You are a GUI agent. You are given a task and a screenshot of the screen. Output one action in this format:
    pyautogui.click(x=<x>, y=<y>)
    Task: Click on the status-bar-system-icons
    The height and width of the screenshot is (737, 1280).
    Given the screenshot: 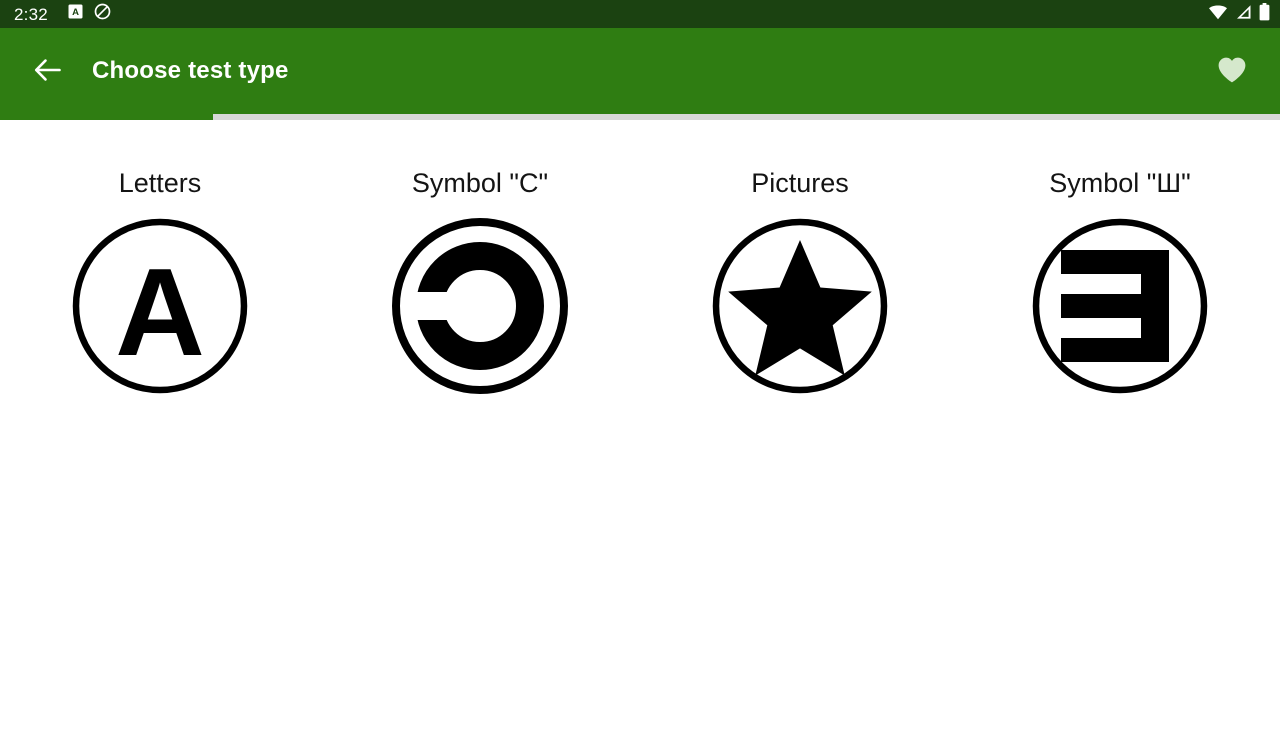 What is the action you would take?
    pyautogui.click(x=1239, y=14)
    